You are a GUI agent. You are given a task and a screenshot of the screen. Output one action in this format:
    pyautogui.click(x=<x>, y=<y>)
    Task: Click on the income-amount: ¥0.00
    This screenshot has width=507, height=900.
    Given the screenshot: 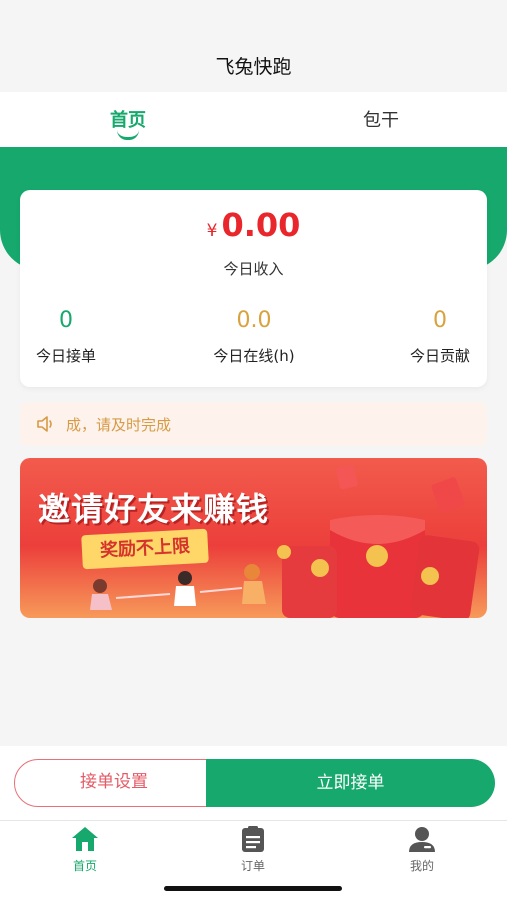 What is the action you would take?
    pyautogui.click(x=253, y=225)
    